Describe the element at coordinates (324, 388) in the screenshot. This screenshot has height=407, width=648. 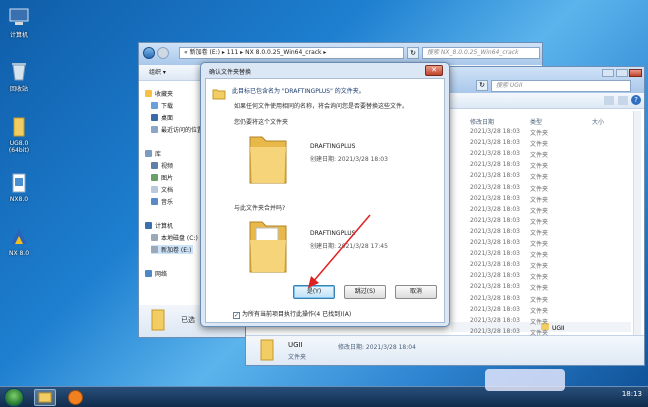
I see `taskbar: 18:13` at that location.